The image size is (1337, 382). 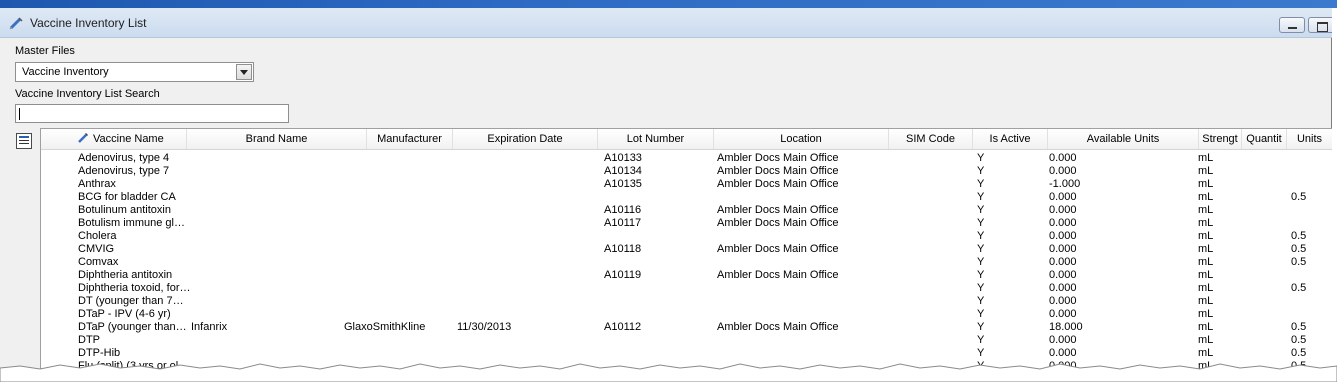 What do you see at coordinates (778, 184) in the screenshot?
I see `cell-loc: Ambler Docs Main Office` at bounding box center [778, 184].